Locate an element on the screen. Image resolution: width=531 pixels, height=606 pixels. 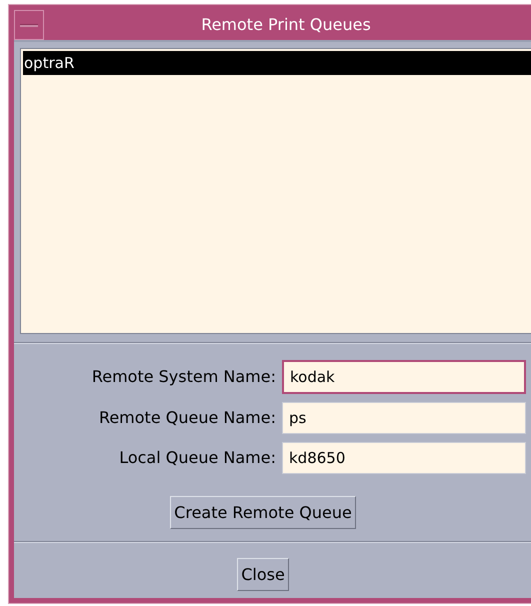
field-label: Remote System Name: is located at coordinates (183, 377).